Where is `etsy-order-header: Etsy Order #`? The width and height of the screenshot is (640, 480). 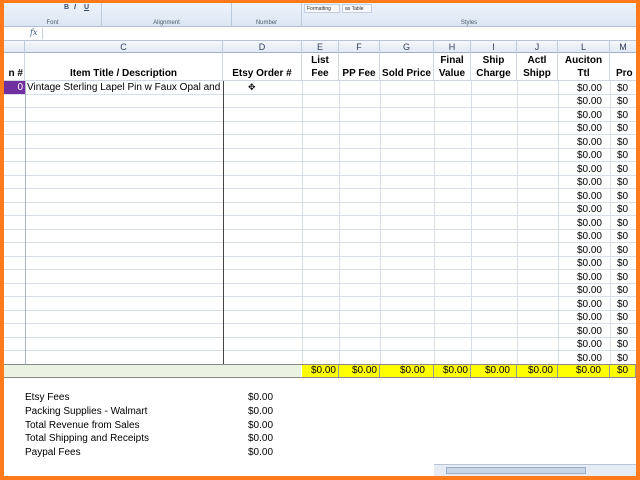
etsy-order-header: Etsy Order # is located at coordinates (262, 67).